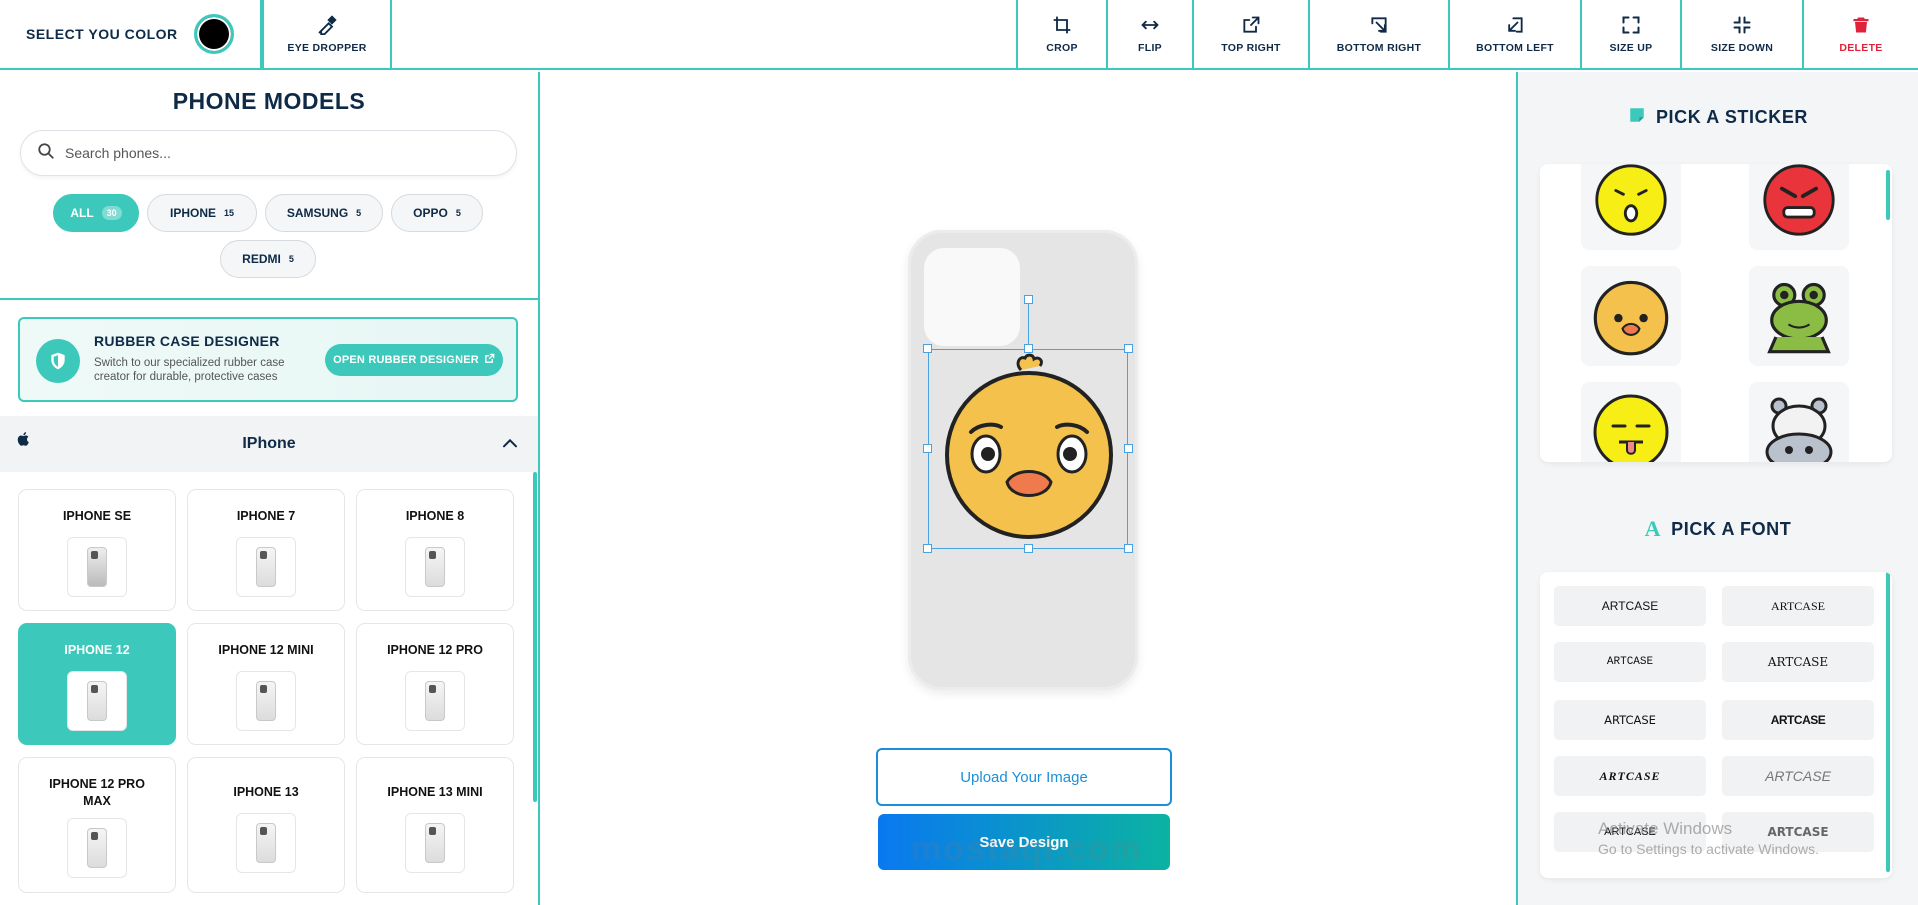 This screenshot has width=1918, height=905. I want to click on filter-count: 30, so click(111, 213).